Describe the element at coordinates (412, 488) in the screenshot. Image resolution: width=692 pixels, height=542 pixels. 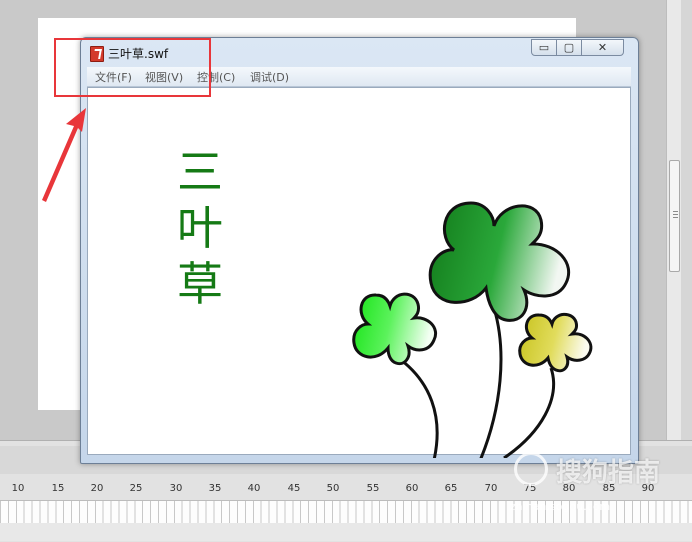
I see `ruler-label: 60` at that location.